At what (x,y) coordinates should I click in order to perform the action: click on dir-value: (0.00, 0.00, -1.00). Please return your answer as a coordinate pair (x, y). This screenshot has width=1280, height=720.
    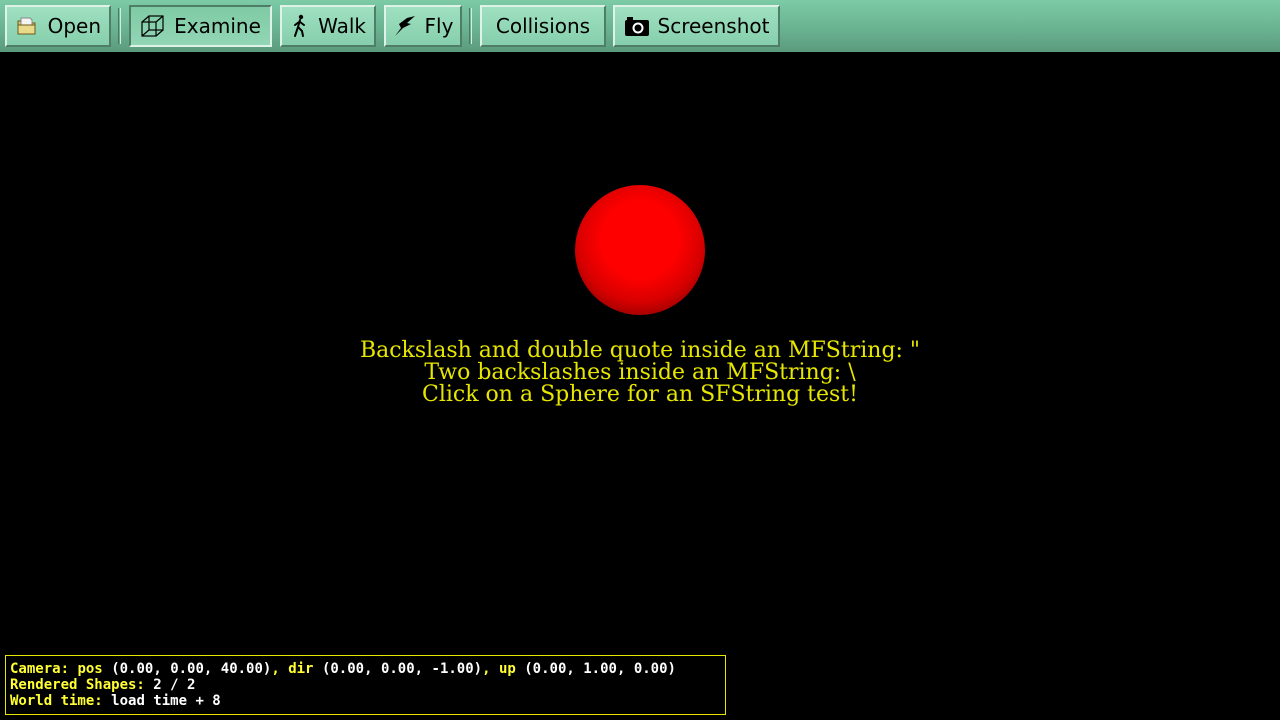
    Looking at the image, I should click on (402, 669).